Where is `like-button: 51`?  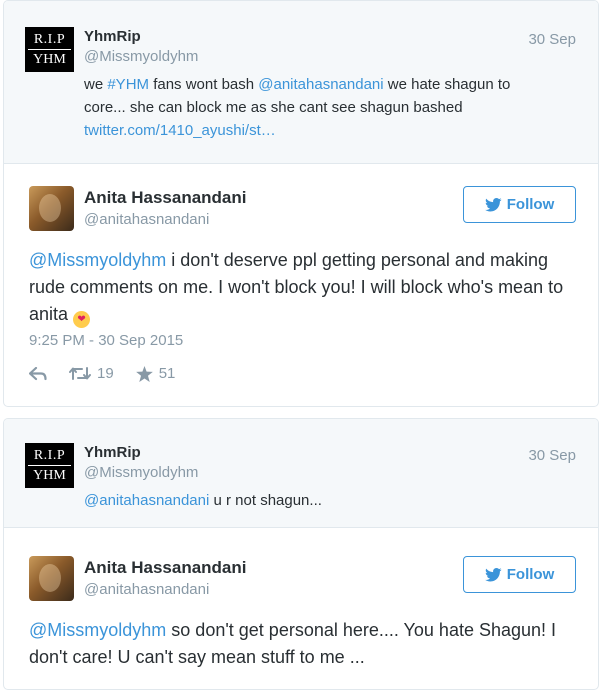 like-button: 51 is located at coordinates (155, 373).